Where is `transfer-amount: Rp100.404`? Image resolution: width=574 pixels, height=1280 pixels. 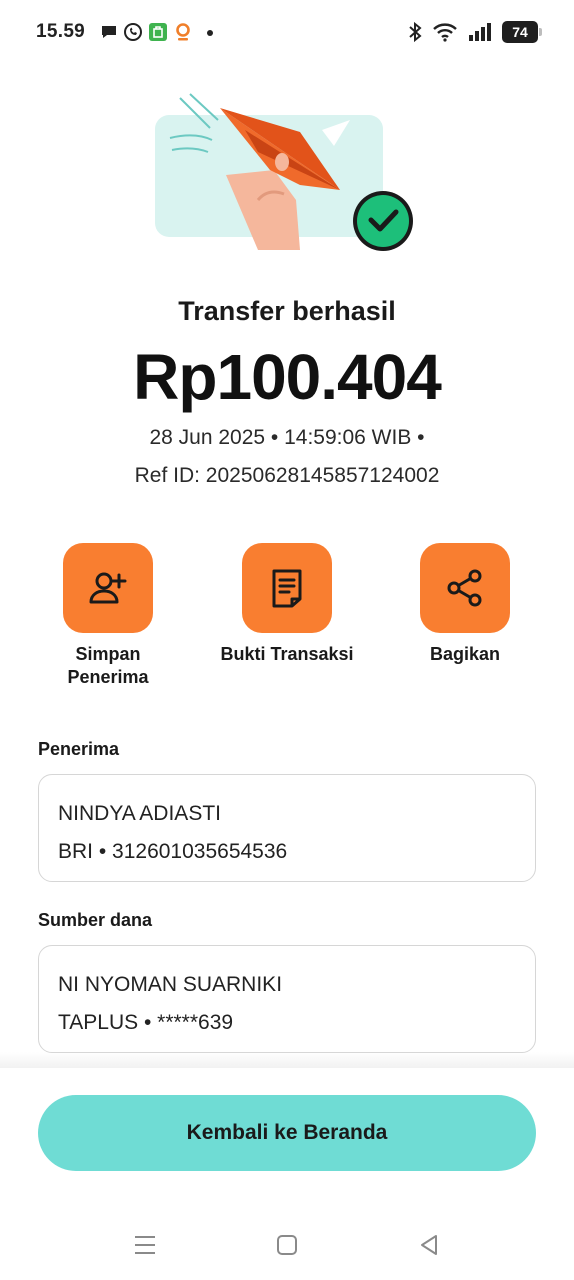 transfer-amount: Rp100.404 is located at coordinates (287, 377).